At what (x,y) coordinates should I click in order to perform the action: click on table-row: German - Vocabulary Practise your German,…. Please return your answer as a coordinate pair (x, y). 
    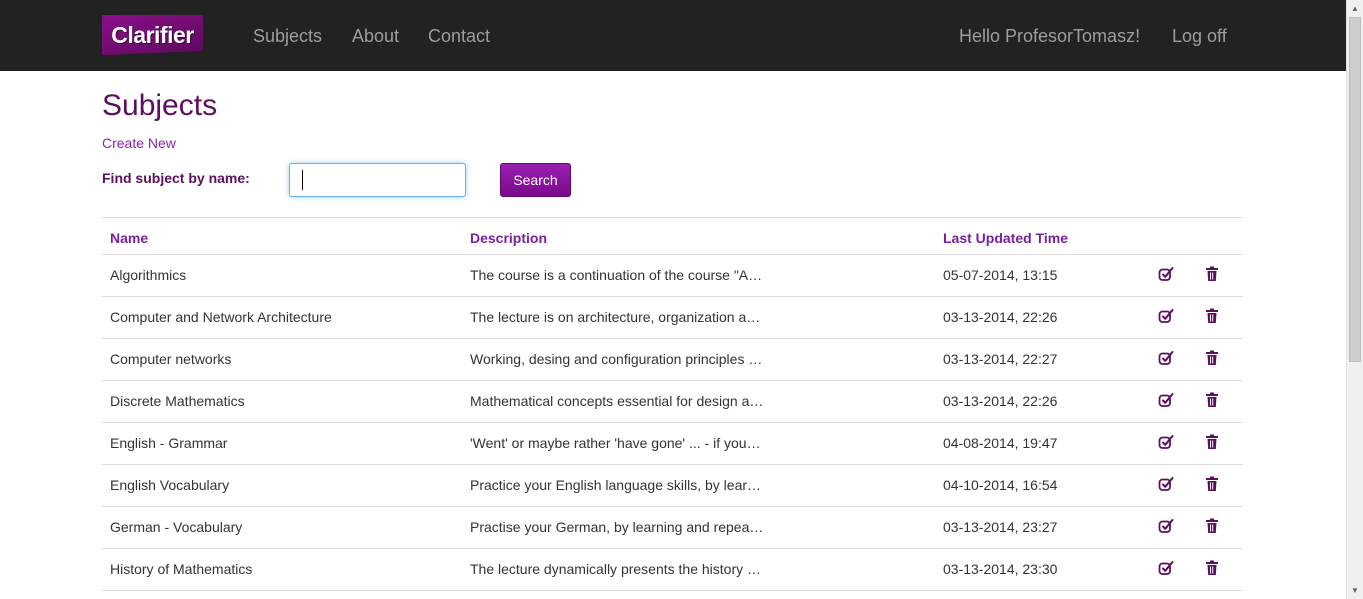
    Looking at the image, I should click on (672, 528).